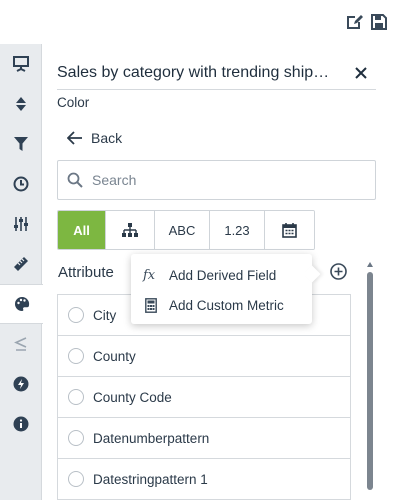 Image resolution: width=402 pixels, height=500 pixels. What do you see at coordinates (21, 424) in the screenshot?
I see `info-icon` at bounding box center [21, 424].